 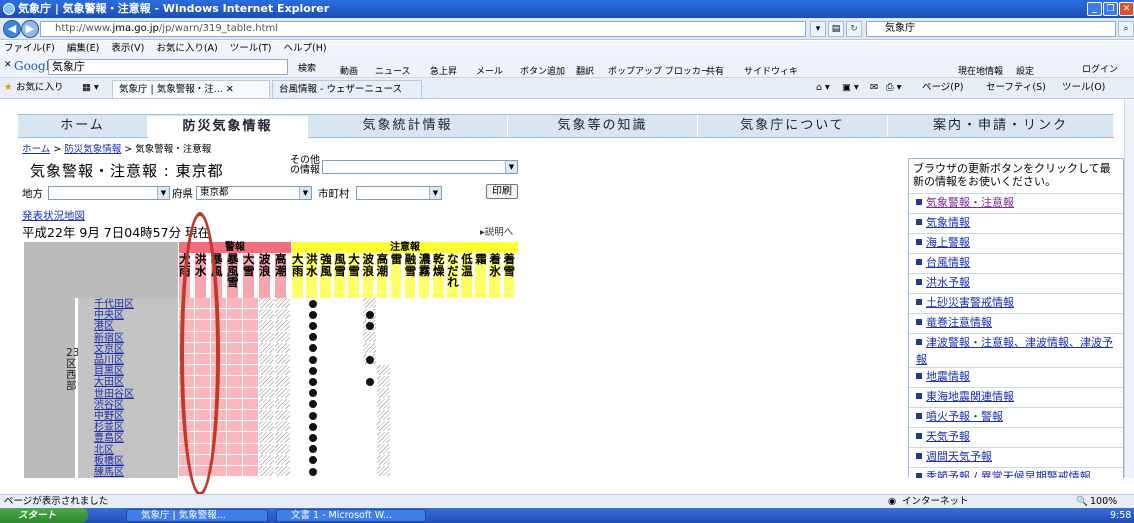 What do you see at coordinates (83, 48) in the screenshot?
I see `menu-edit: 編集(E)` at bounding box center [83, 48].